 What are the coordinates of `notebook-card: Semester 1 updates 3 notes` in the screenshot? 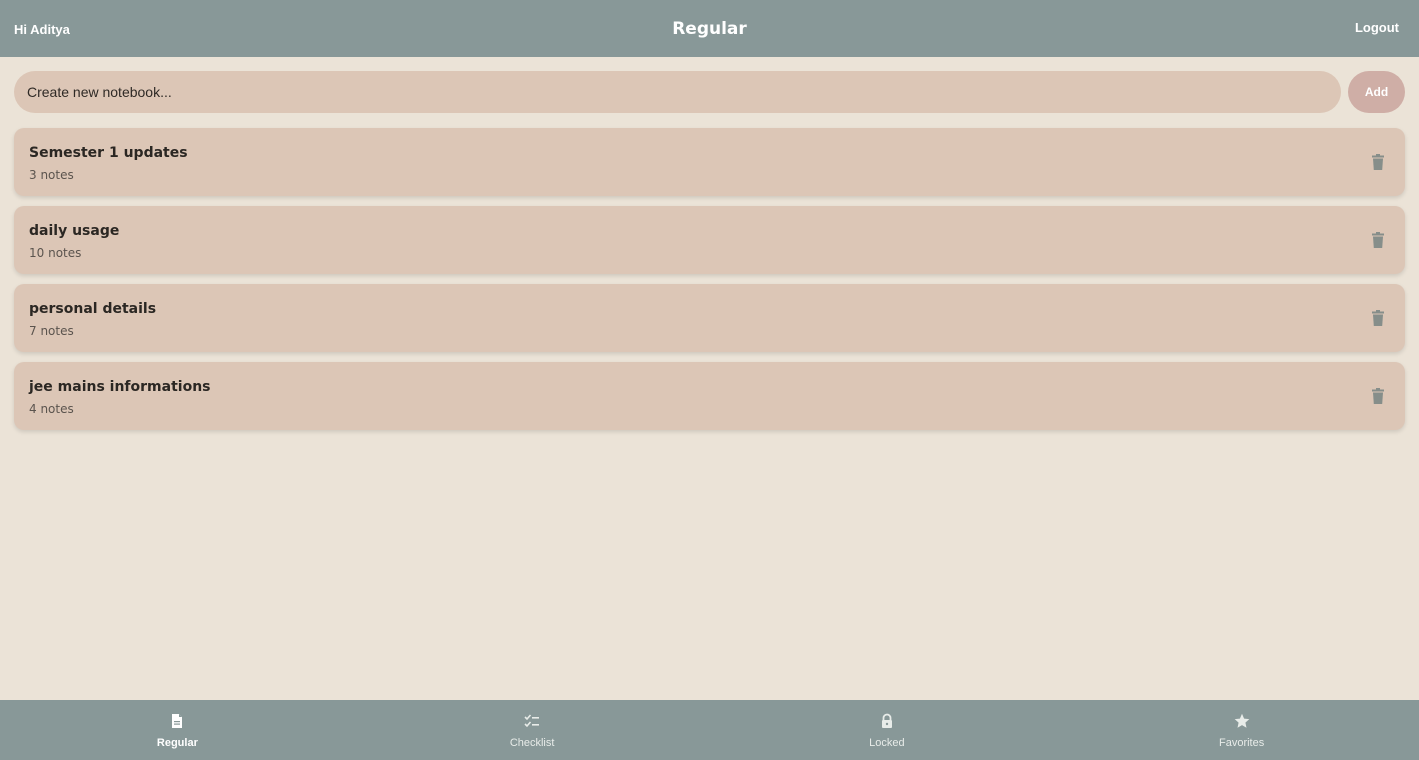 It's located at (709, 162).